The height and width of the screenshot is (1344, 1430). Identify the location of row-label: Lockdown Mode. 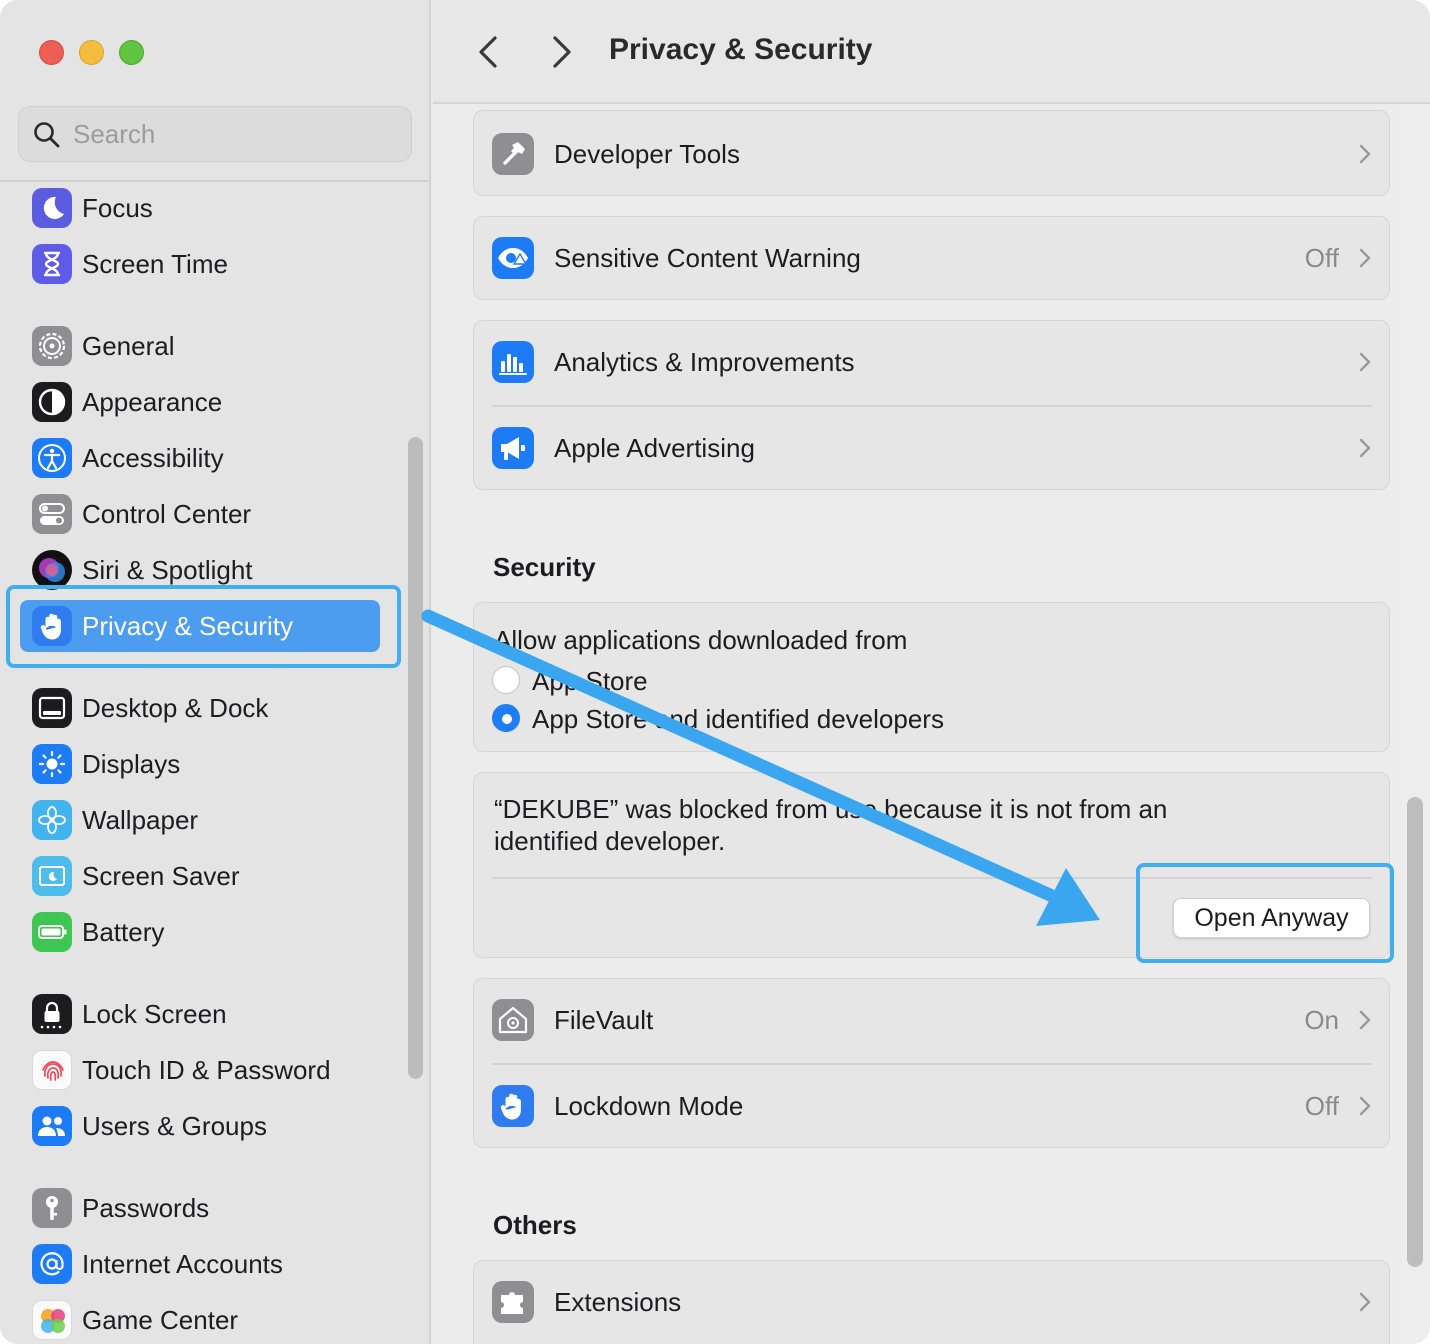
(649, 1106).